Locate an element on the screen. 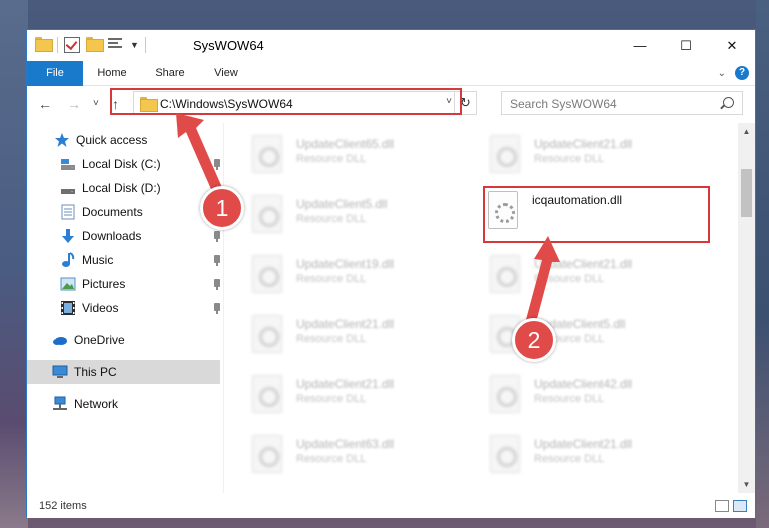 Image resolution: width=769 pixels, height=528 pixels. arrow-1-icon is located at coordinates (200, 154).